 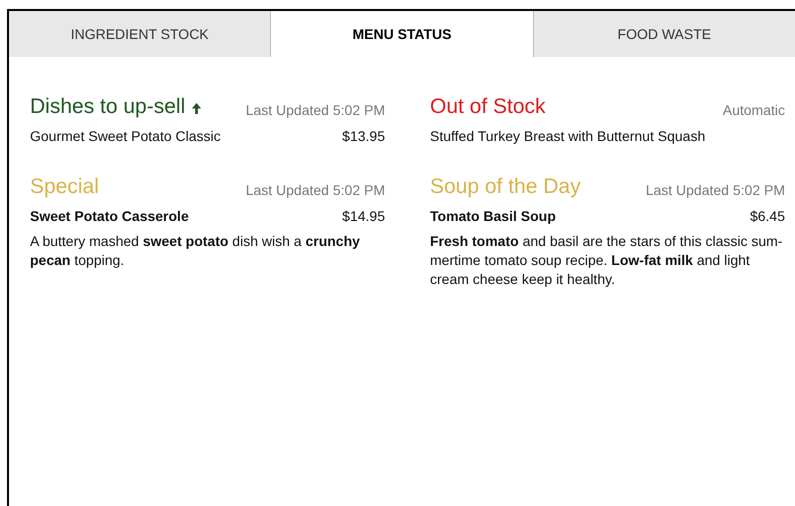 What do you see at coordinates (108, 107) in the screenshot?
I see `section-title: Dishes to up-sell` at bounding box center [108, 107].